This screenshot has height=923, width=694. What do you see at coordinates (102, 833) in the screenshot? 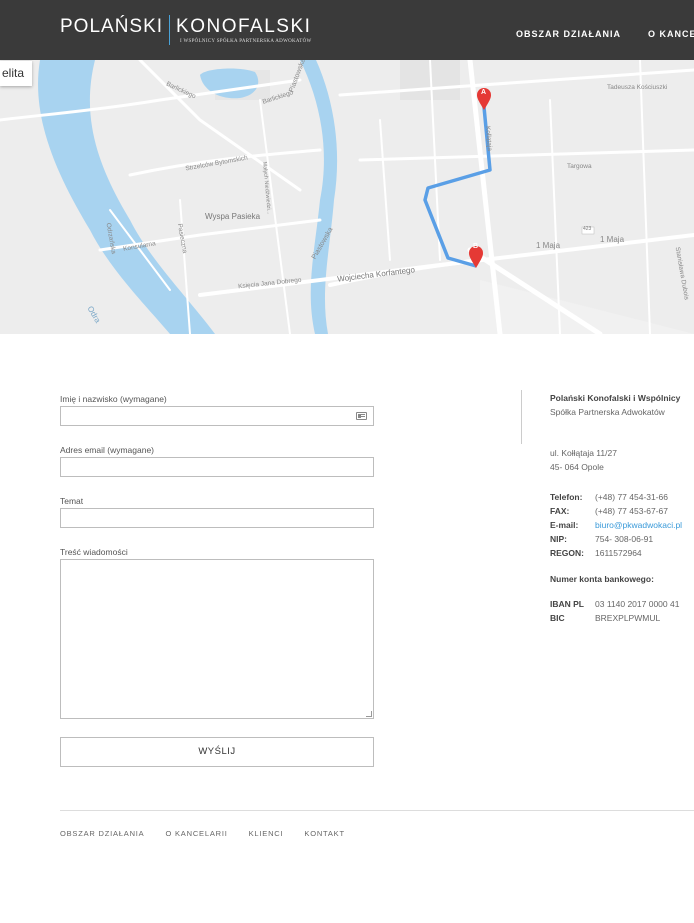
I see `footer-nav-obszar-dzialania: OBSZAR DZIAŁANIA` at bounding box center [102, 833].